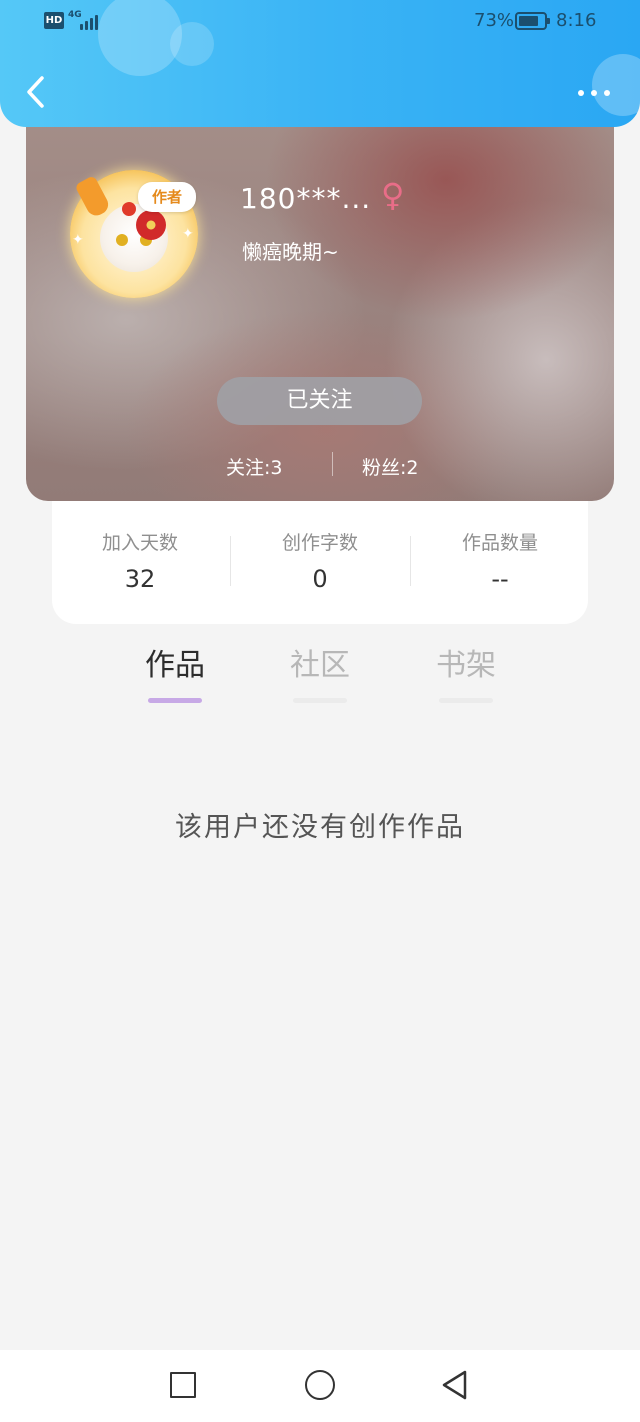 The image size is (640, 1422). Describe the element at coordinates (393, 195) in the screenshot. I see `female-gender-icon: ♀` at that location.